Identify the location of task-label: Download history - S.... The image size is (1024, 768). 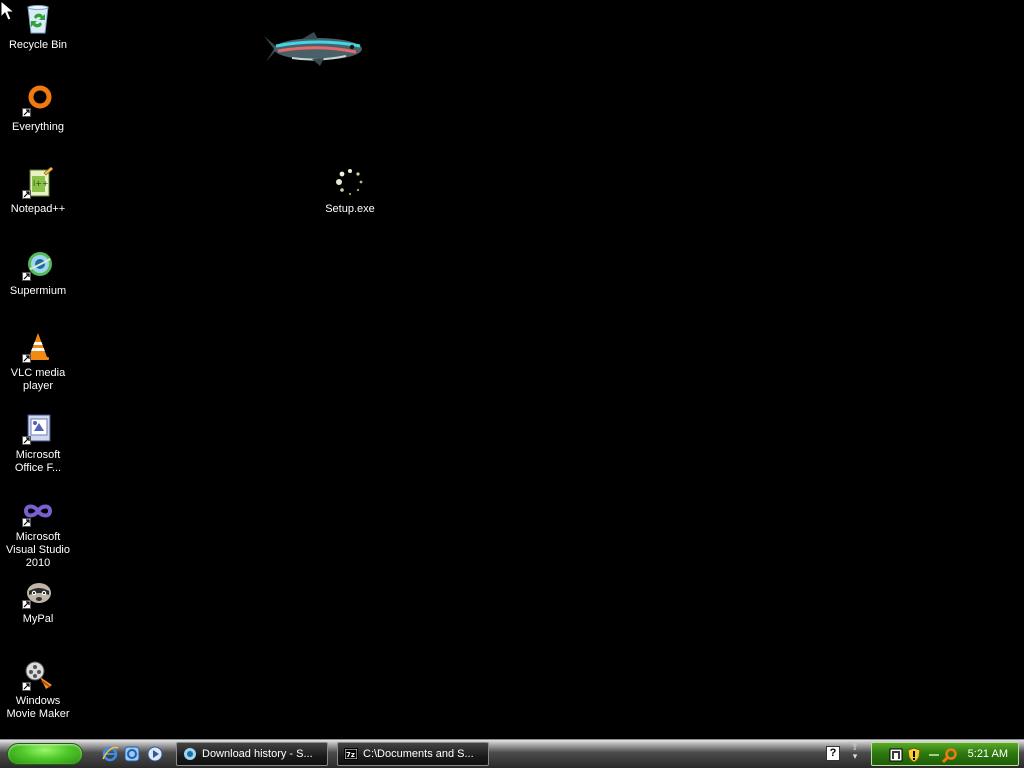
(257, 754).